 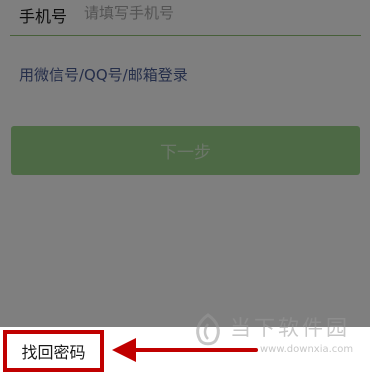 What do you see at coordinates (185, 35) in the screenshot?
I see `phone-underline` at bounding box center [185, 35].